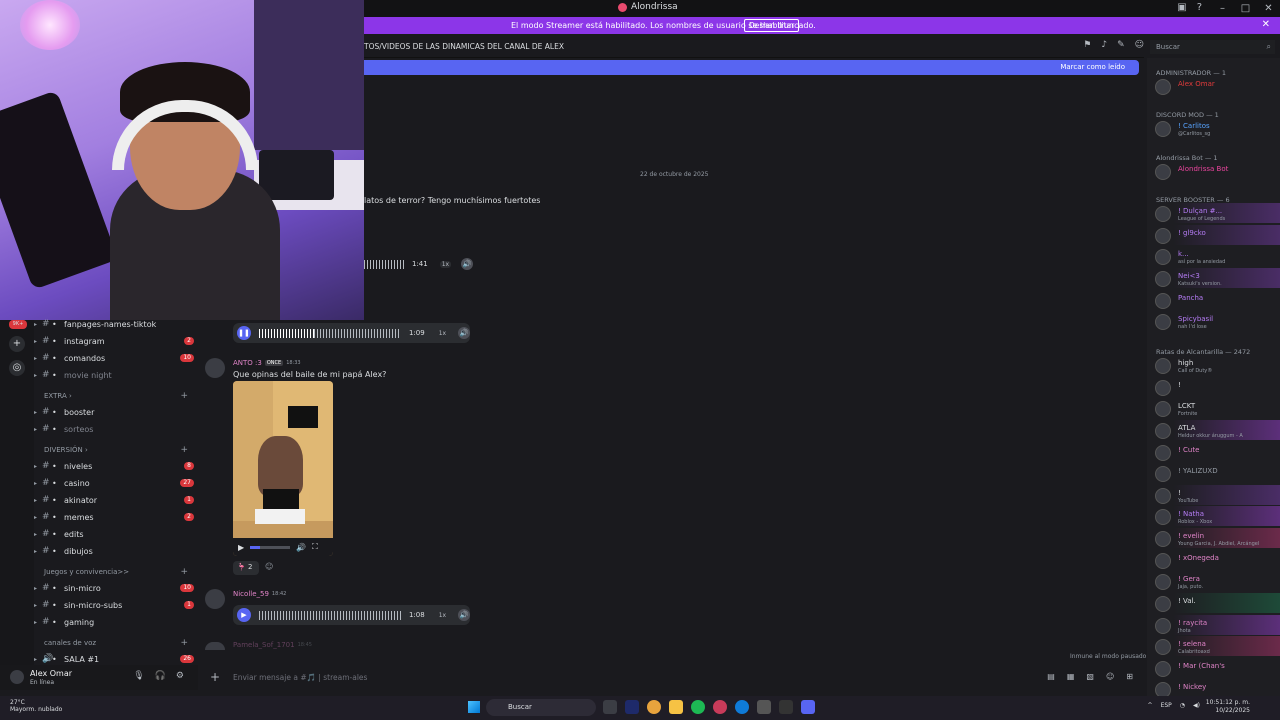 This screenshot has height=720, width=1280. I want to click on gift-icon: ▤, so click(1051, 676).